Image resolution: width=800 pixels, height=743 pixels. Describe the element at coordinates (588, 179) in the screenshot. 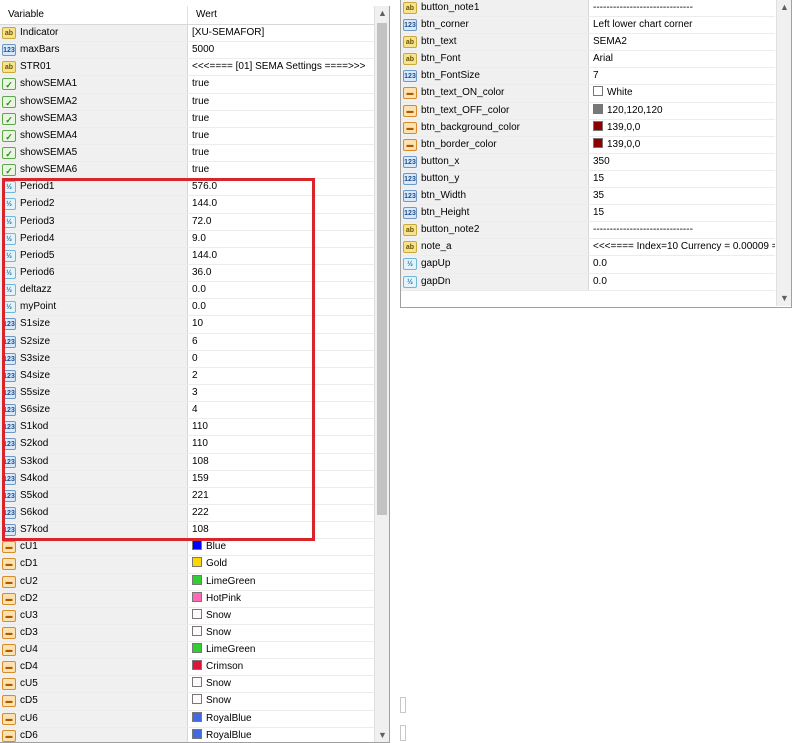

I see `table-row: 123 button_y 15` at that location.